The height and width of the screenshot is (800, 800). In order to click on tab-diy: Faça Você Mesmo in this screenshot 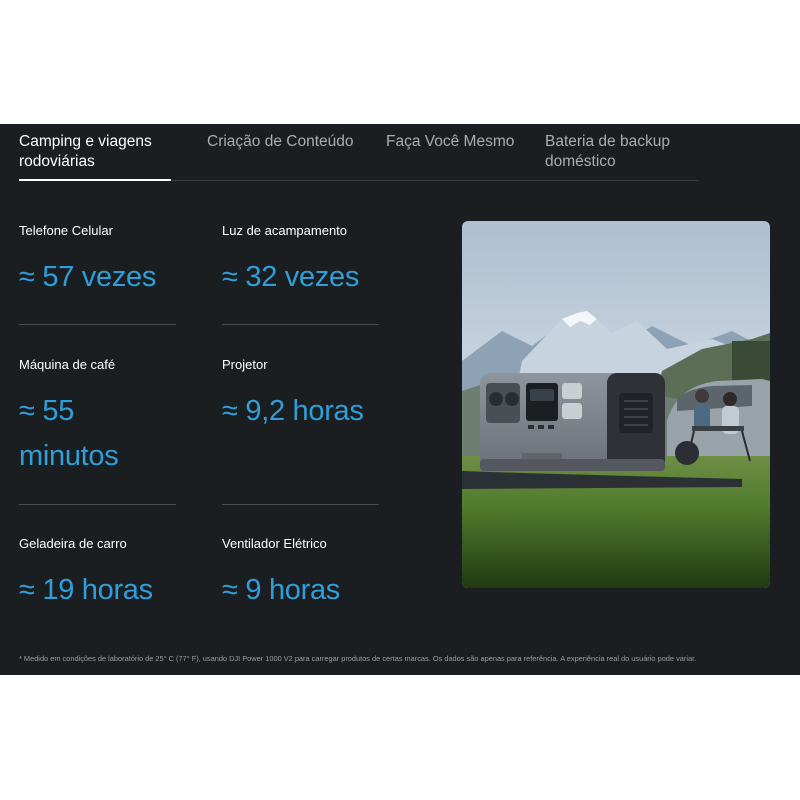, I will do `click(450, 142)`.